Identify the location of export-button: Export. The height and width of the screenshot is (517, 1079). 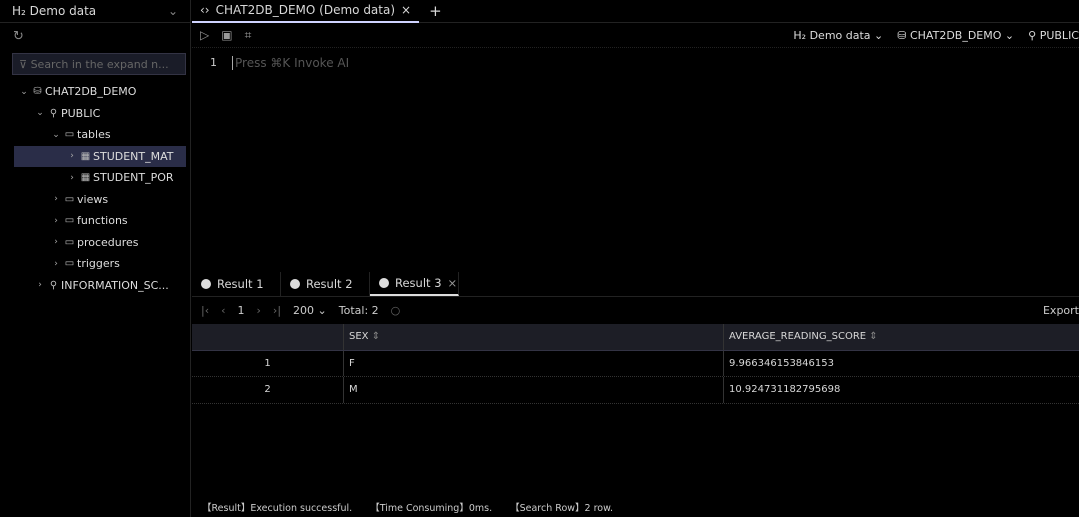
(1061, 310).